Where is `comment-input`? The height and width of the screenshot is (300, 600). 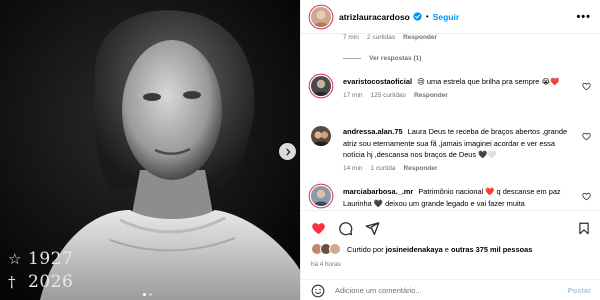
comment-input is located at coordinates (451, 290).